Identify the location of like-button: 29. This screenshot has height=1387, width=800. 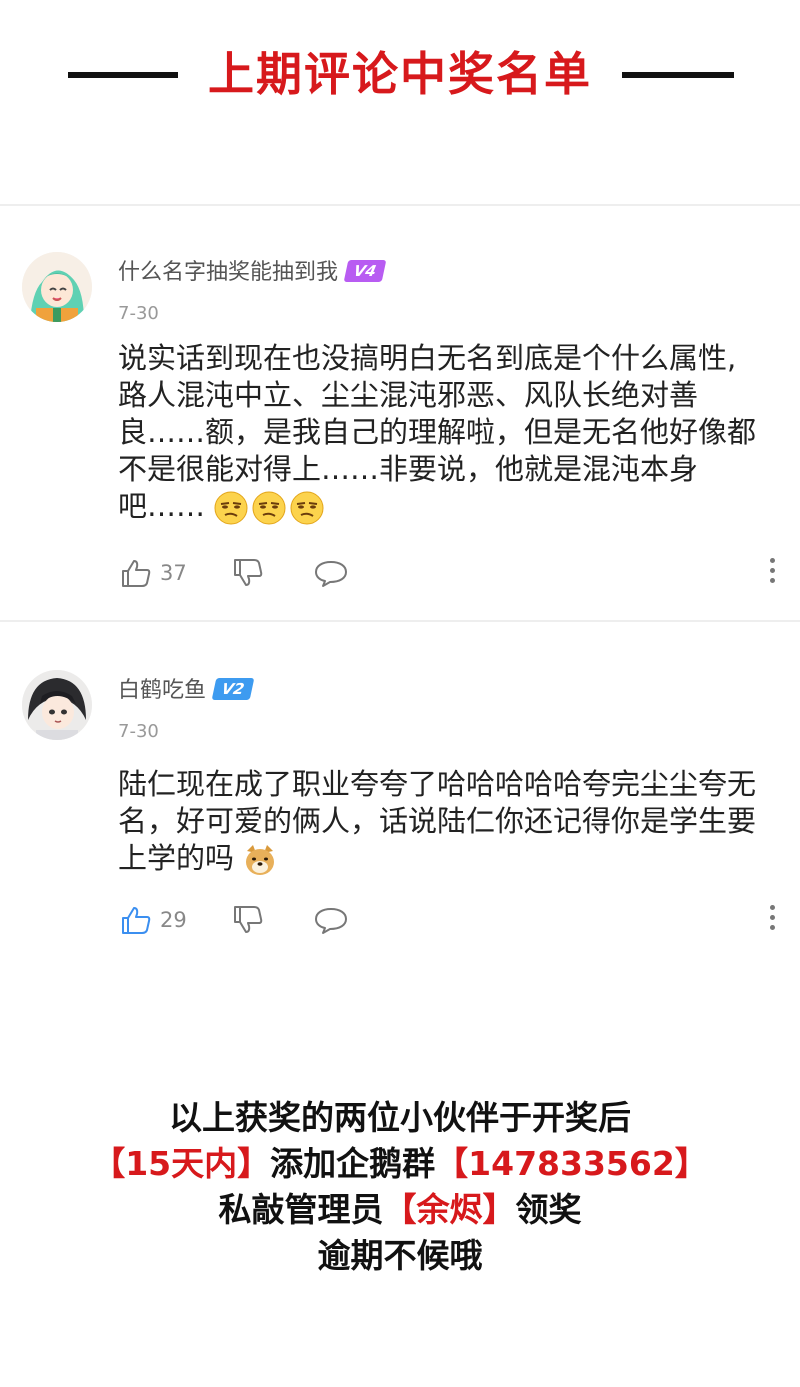
(153, 920).